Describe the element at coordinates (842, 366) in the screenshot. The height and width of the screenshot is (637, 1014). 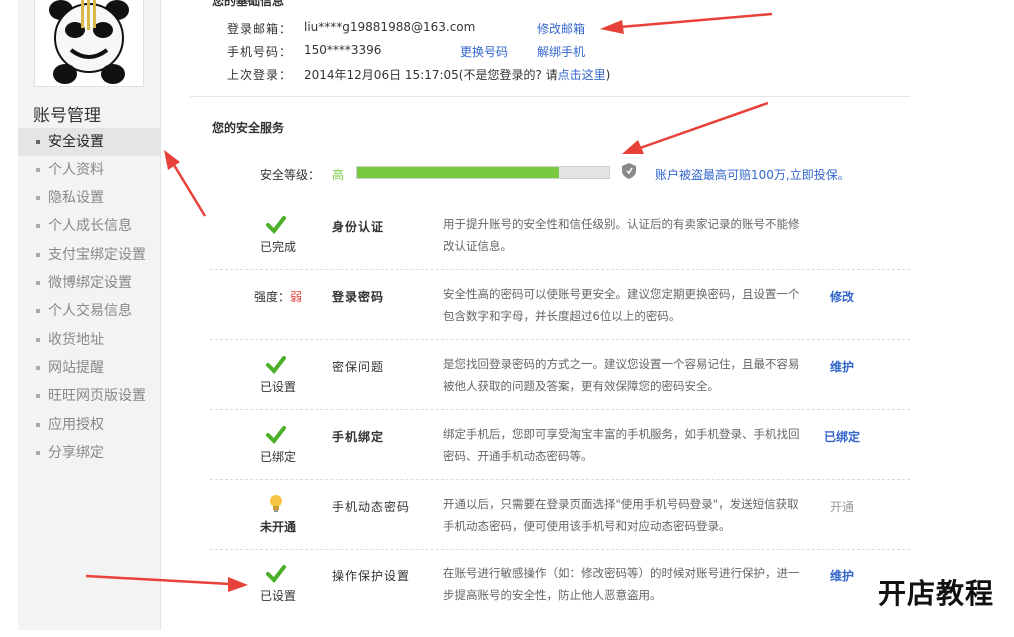
I see `maintain-question-button: 维护` at that location.